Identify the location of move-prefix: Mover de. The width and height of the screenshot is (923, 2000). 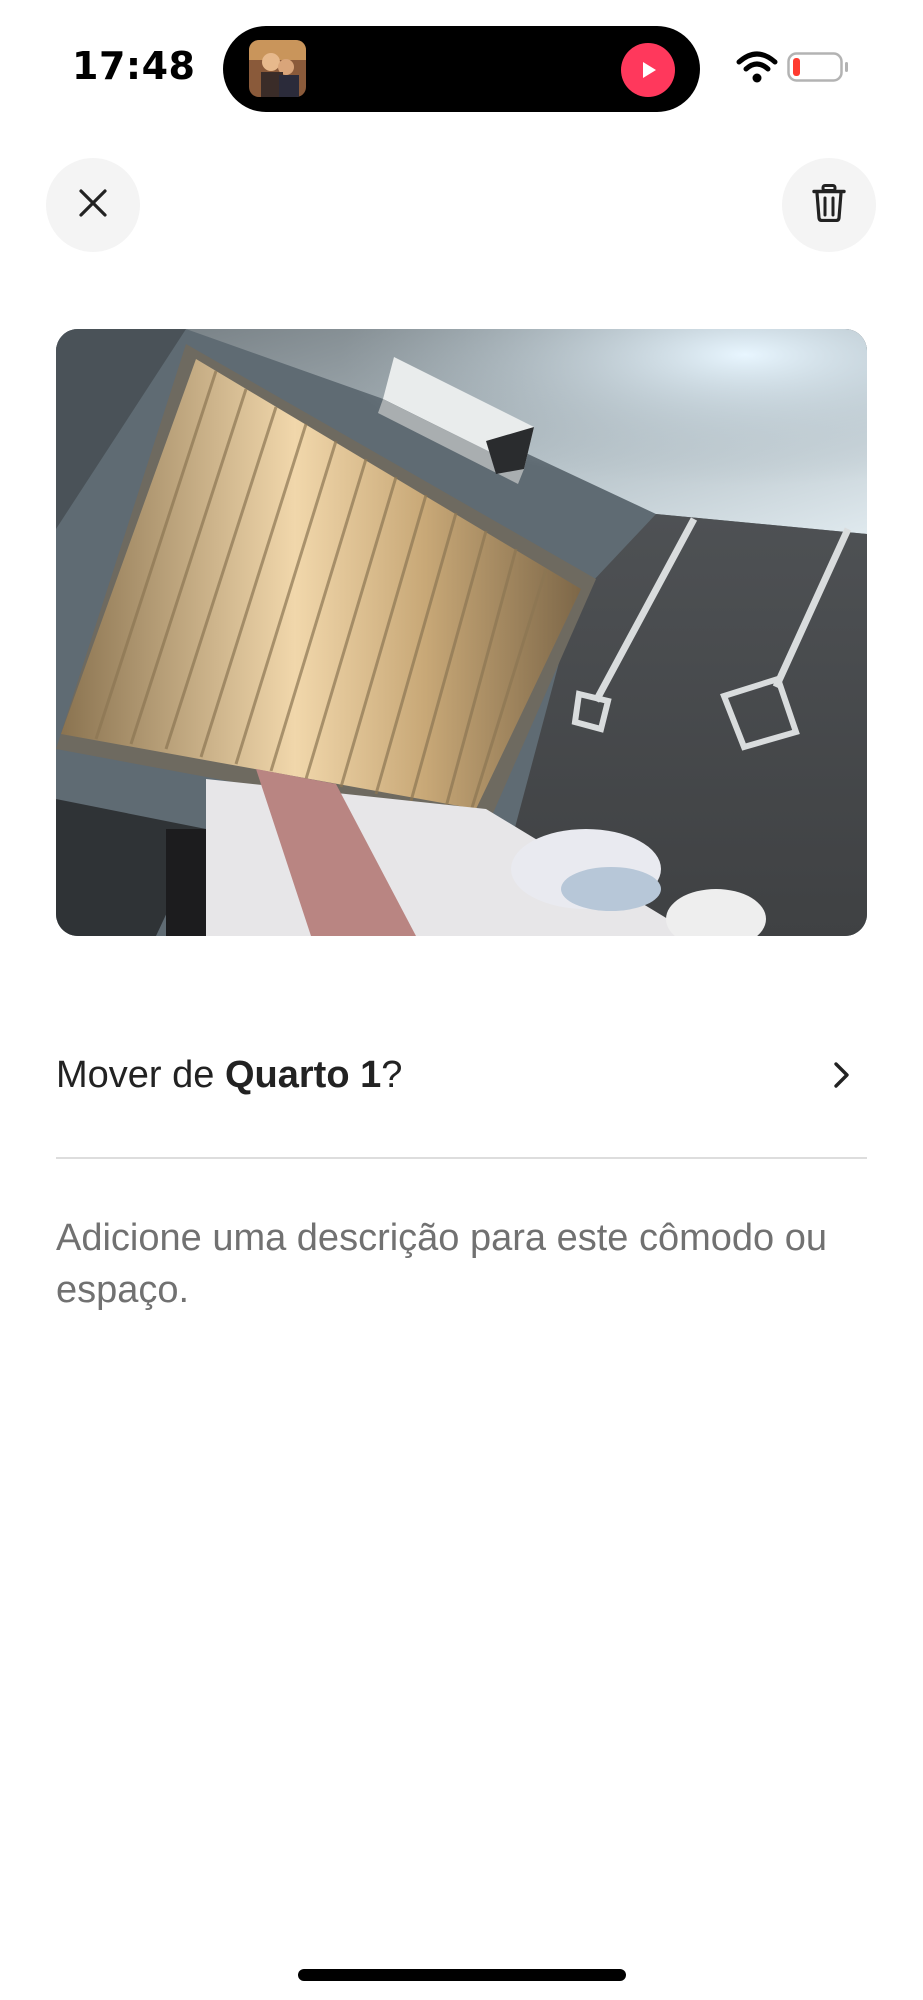
(140, 1074).